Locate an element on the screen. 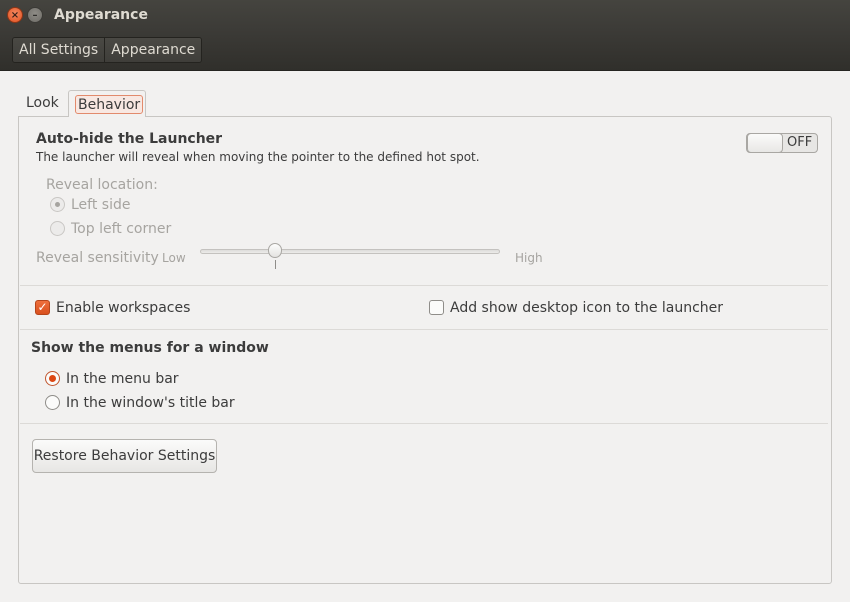  reveal-top-left-label: Top left corner is located at coordinates (121, 229).